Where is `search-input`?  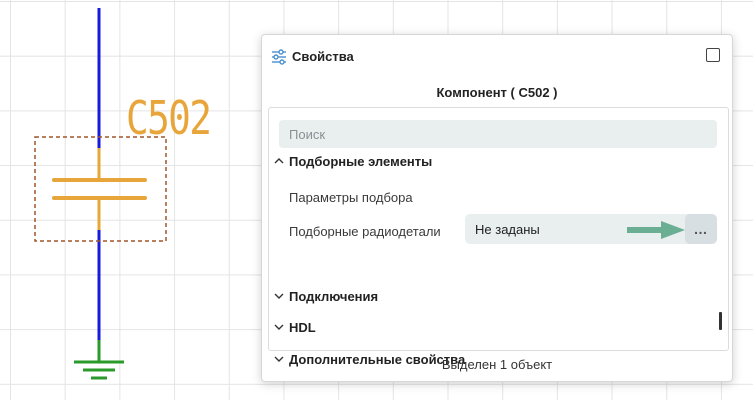 search-input is located at coordinates (498, 134).